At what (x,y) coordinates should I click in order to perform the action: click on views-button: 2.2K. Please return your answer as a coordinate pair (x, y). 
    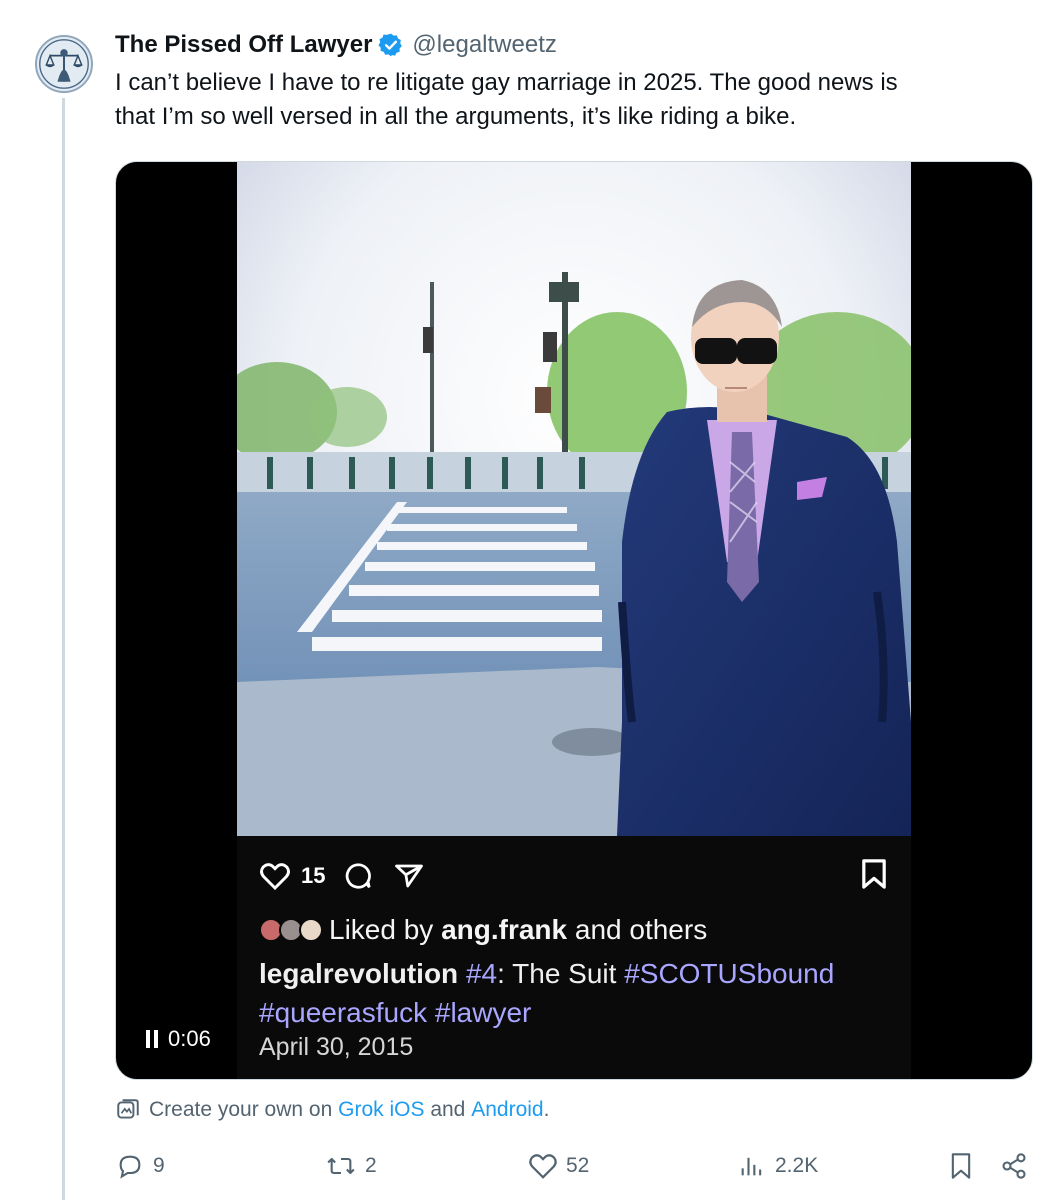
    Looking at the image, I should click on (777, 1166).